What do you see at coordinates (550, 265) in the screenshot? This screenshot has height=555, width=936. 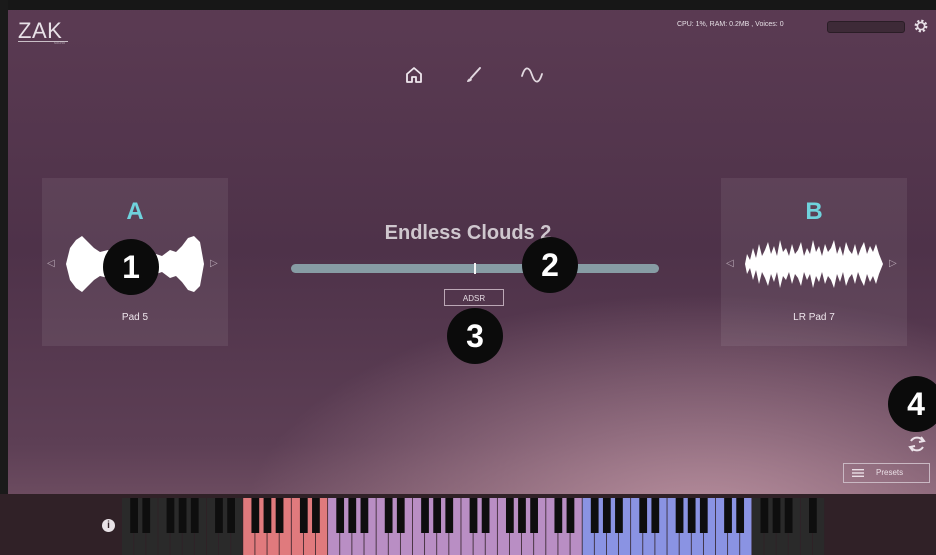 I see `callout-badge-2: 2` at bounding box center [550, 265].